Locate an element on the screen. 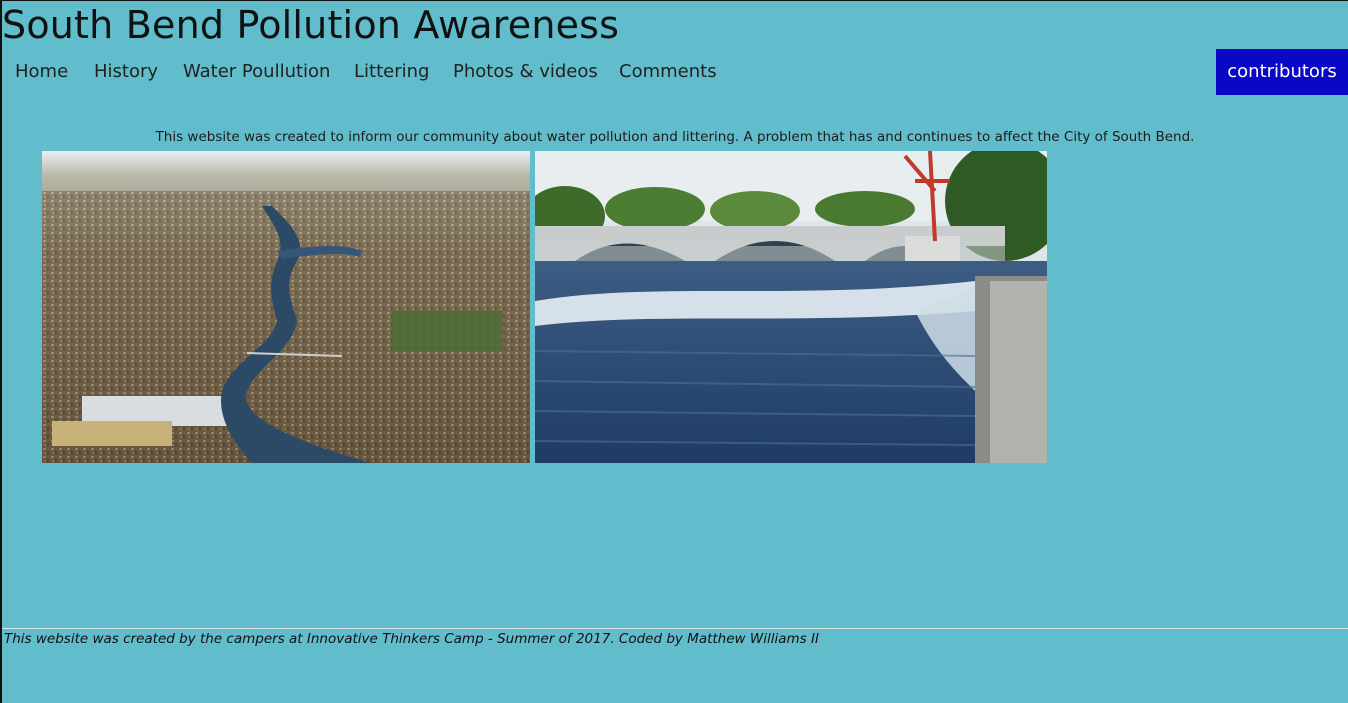 The height and width of the screenshot is (703, 1348). nav-item-photos-videos: Photos & videos is located at coordinates (525, 72).